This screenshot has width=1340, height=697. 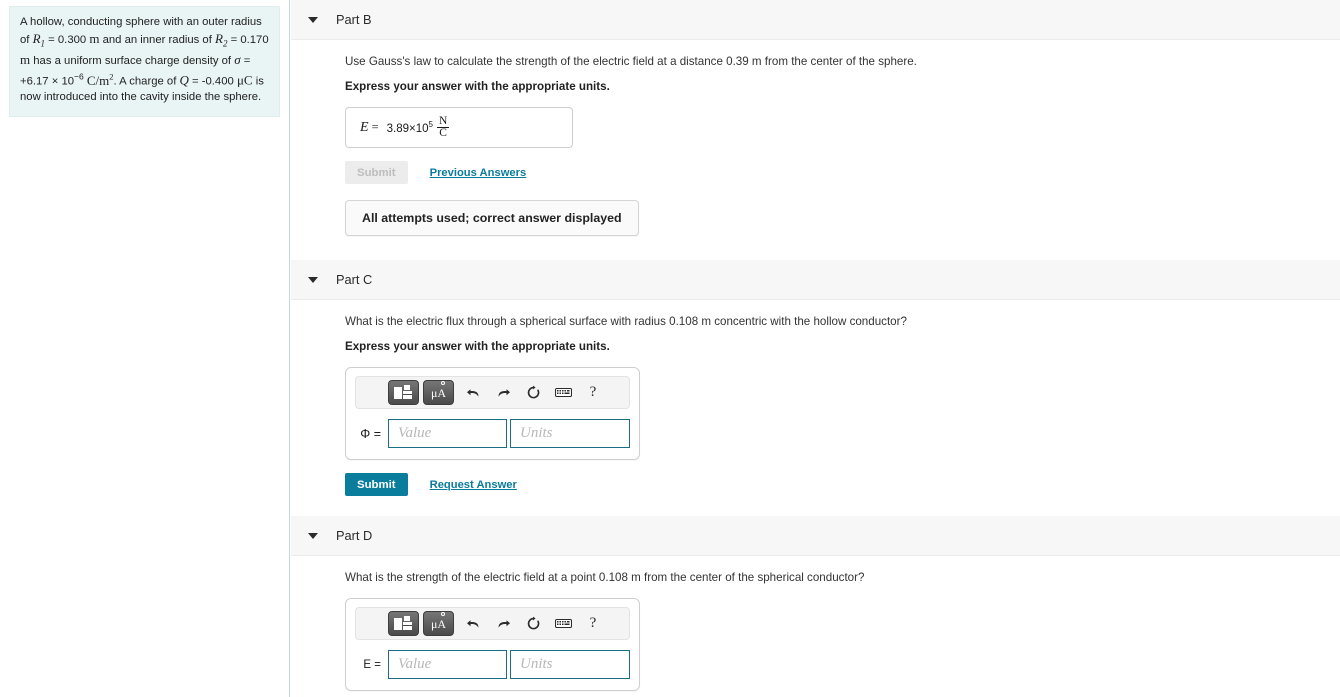 What do you see at coordinates (354, 19) in the screenshot?
I see `part-title-b: Part B` at bounding box center [354, 19].